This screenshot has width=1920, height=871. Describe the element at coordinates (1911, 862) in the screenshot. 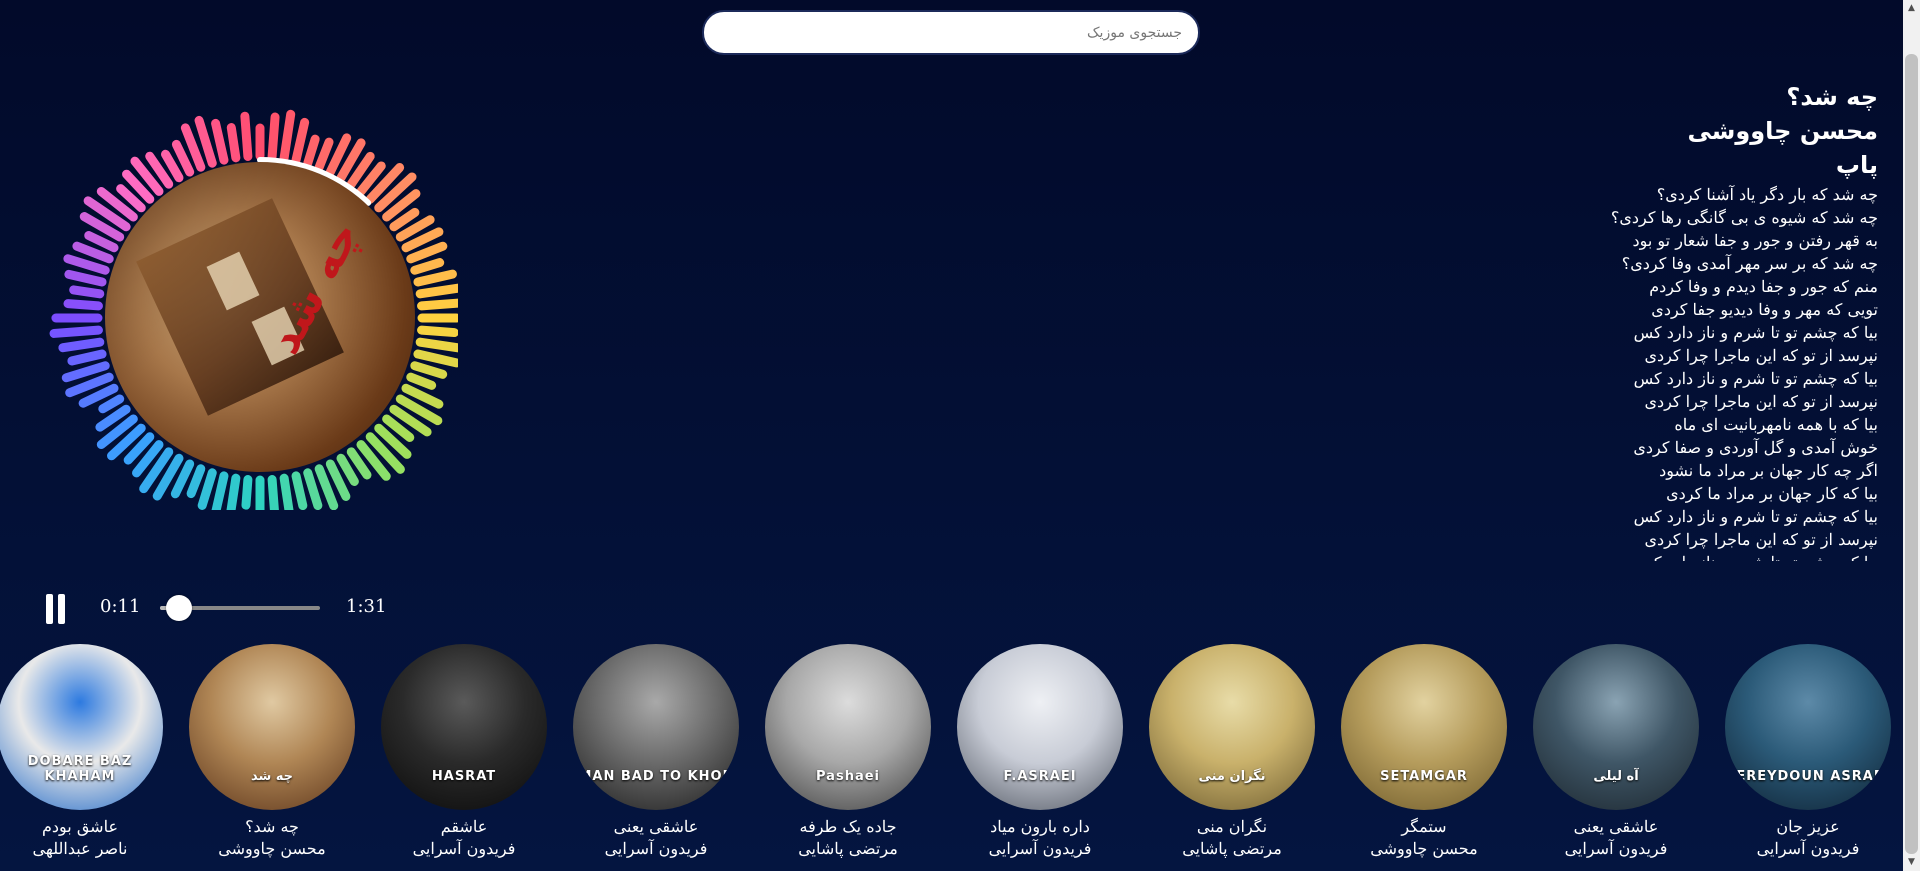

I see `scroll-down-icon: ▼` at that location.